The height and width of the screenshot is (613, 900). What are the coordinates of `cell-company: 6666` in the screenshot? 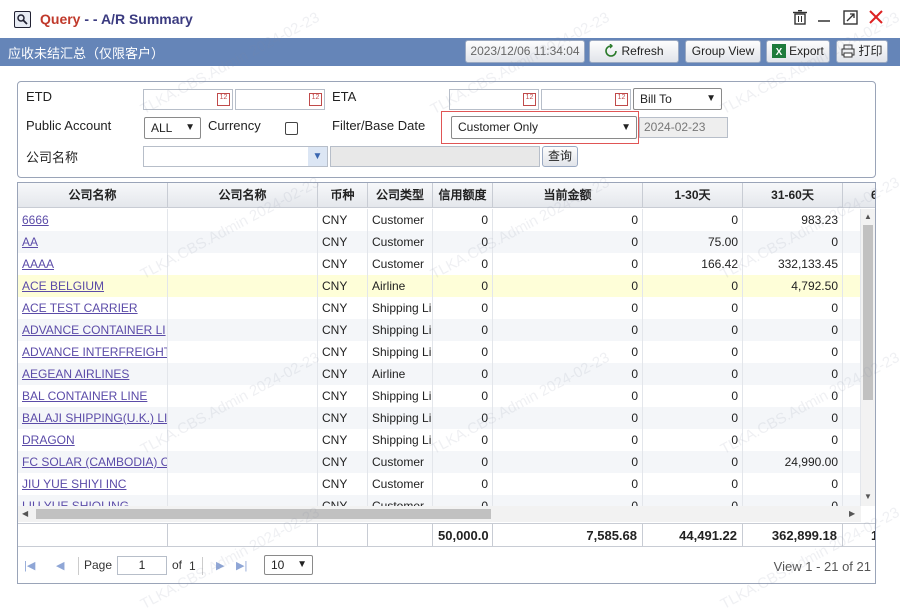 It's located at (93, 220).